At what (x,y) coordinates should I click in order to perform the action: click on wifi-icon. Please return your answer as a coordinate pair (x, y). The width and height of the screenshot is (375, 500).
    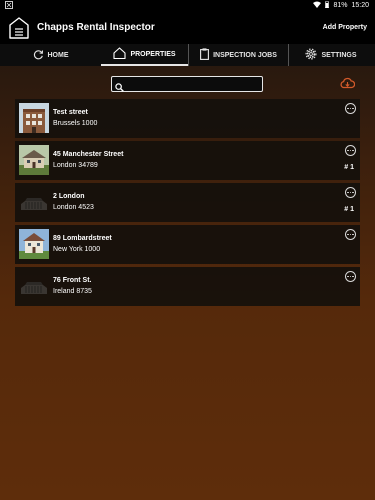
    Looking at the image, I should click on (317, 5).